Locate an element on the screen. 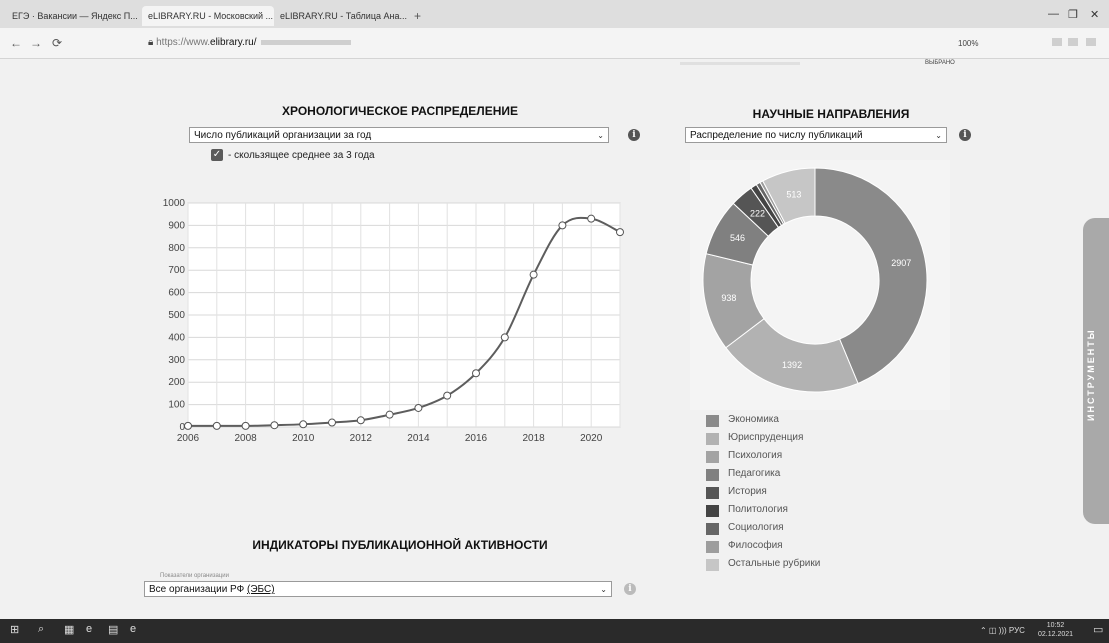  close-window-button: ✕ is located at coordinates (1094, 14).